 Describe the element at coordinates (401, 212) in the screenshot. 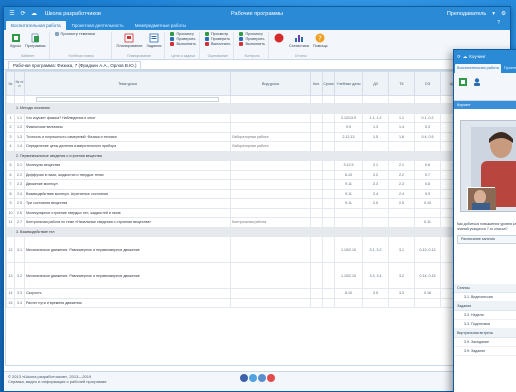

I see `check-cell` at that location.